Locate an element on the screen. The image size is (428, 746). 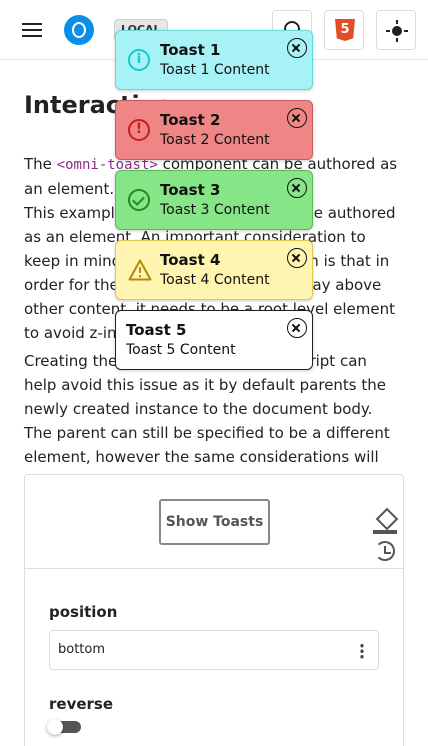
hamburger-icon is located at coordinates (32, 30).